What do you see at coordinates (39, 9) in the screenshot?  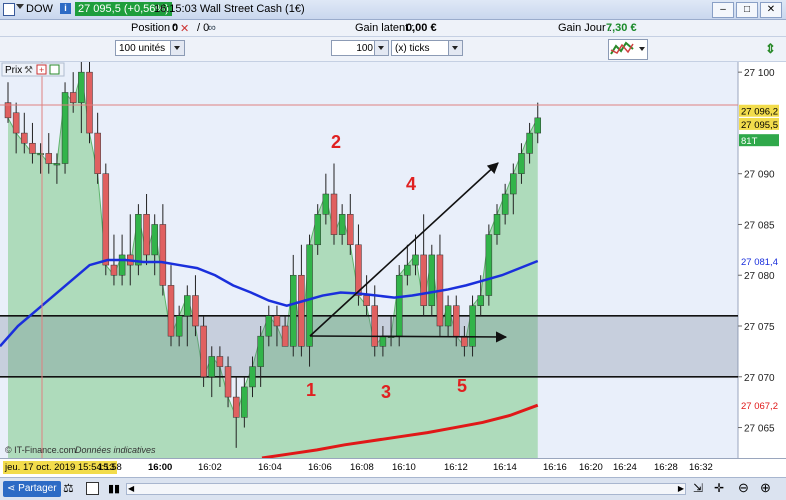 I see `symbol-name: DOW` at bounding box center [39, 9].